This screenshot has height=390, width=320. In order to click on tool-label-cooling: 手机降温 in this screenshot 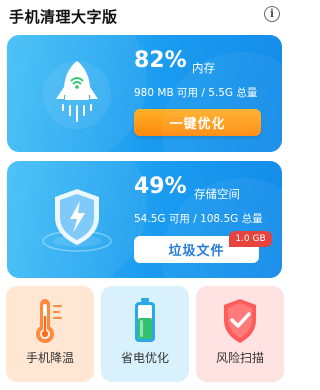, I will do `click(49, 358)`.